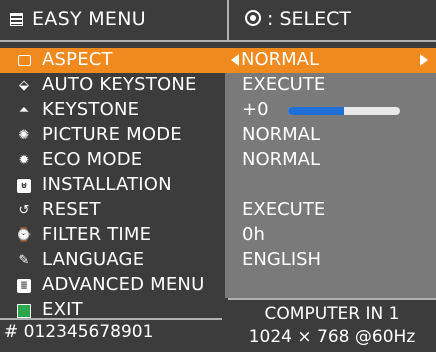  Describe the element at coordinates (24, 110) in the screenshot. I see `keystone-icon: ⏶` at that location.